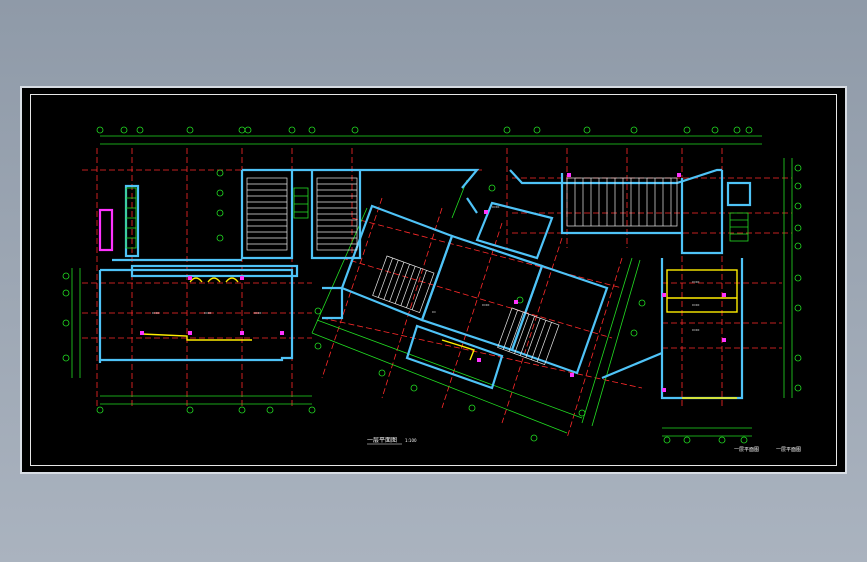 The width and height of the screenshot is (867, 562). I want to click on right-caption-b: 一层平面图, so click(788, 450).